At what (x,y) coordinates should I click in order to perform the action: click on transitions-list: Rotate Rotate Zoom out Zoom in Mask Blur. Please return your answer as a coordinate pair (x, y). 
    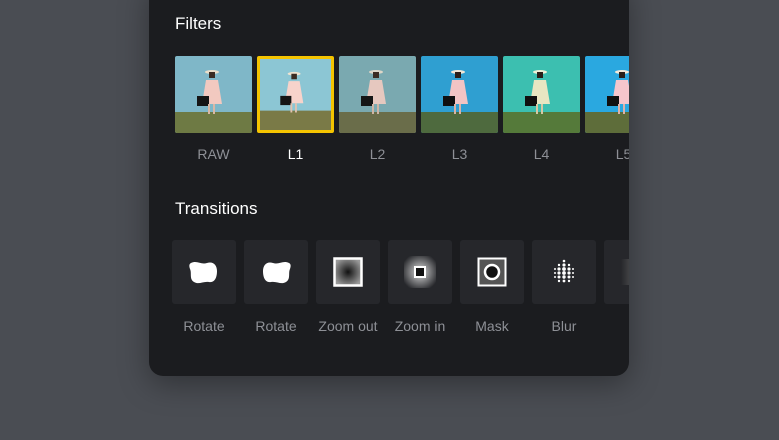
    Looking at the image, I should click on (400, 290).